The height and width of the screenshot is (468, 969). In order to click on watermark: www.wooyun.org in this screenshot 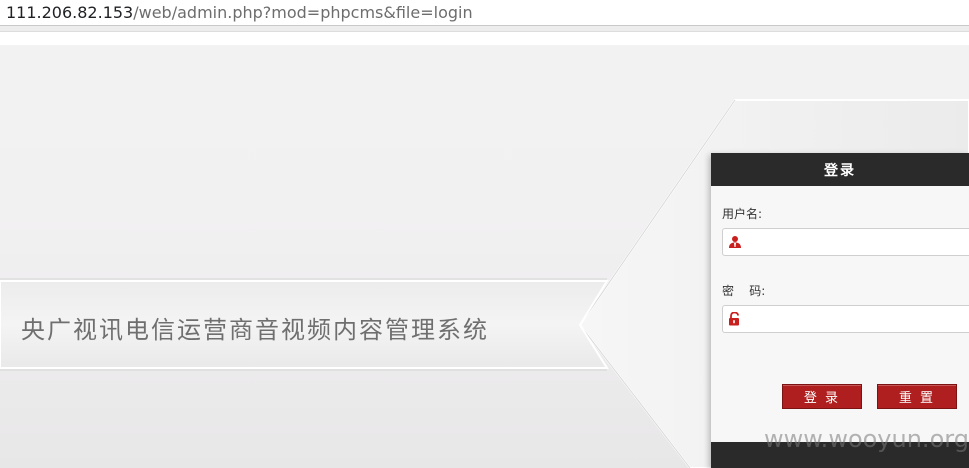, I will do `click(866, 439)`.